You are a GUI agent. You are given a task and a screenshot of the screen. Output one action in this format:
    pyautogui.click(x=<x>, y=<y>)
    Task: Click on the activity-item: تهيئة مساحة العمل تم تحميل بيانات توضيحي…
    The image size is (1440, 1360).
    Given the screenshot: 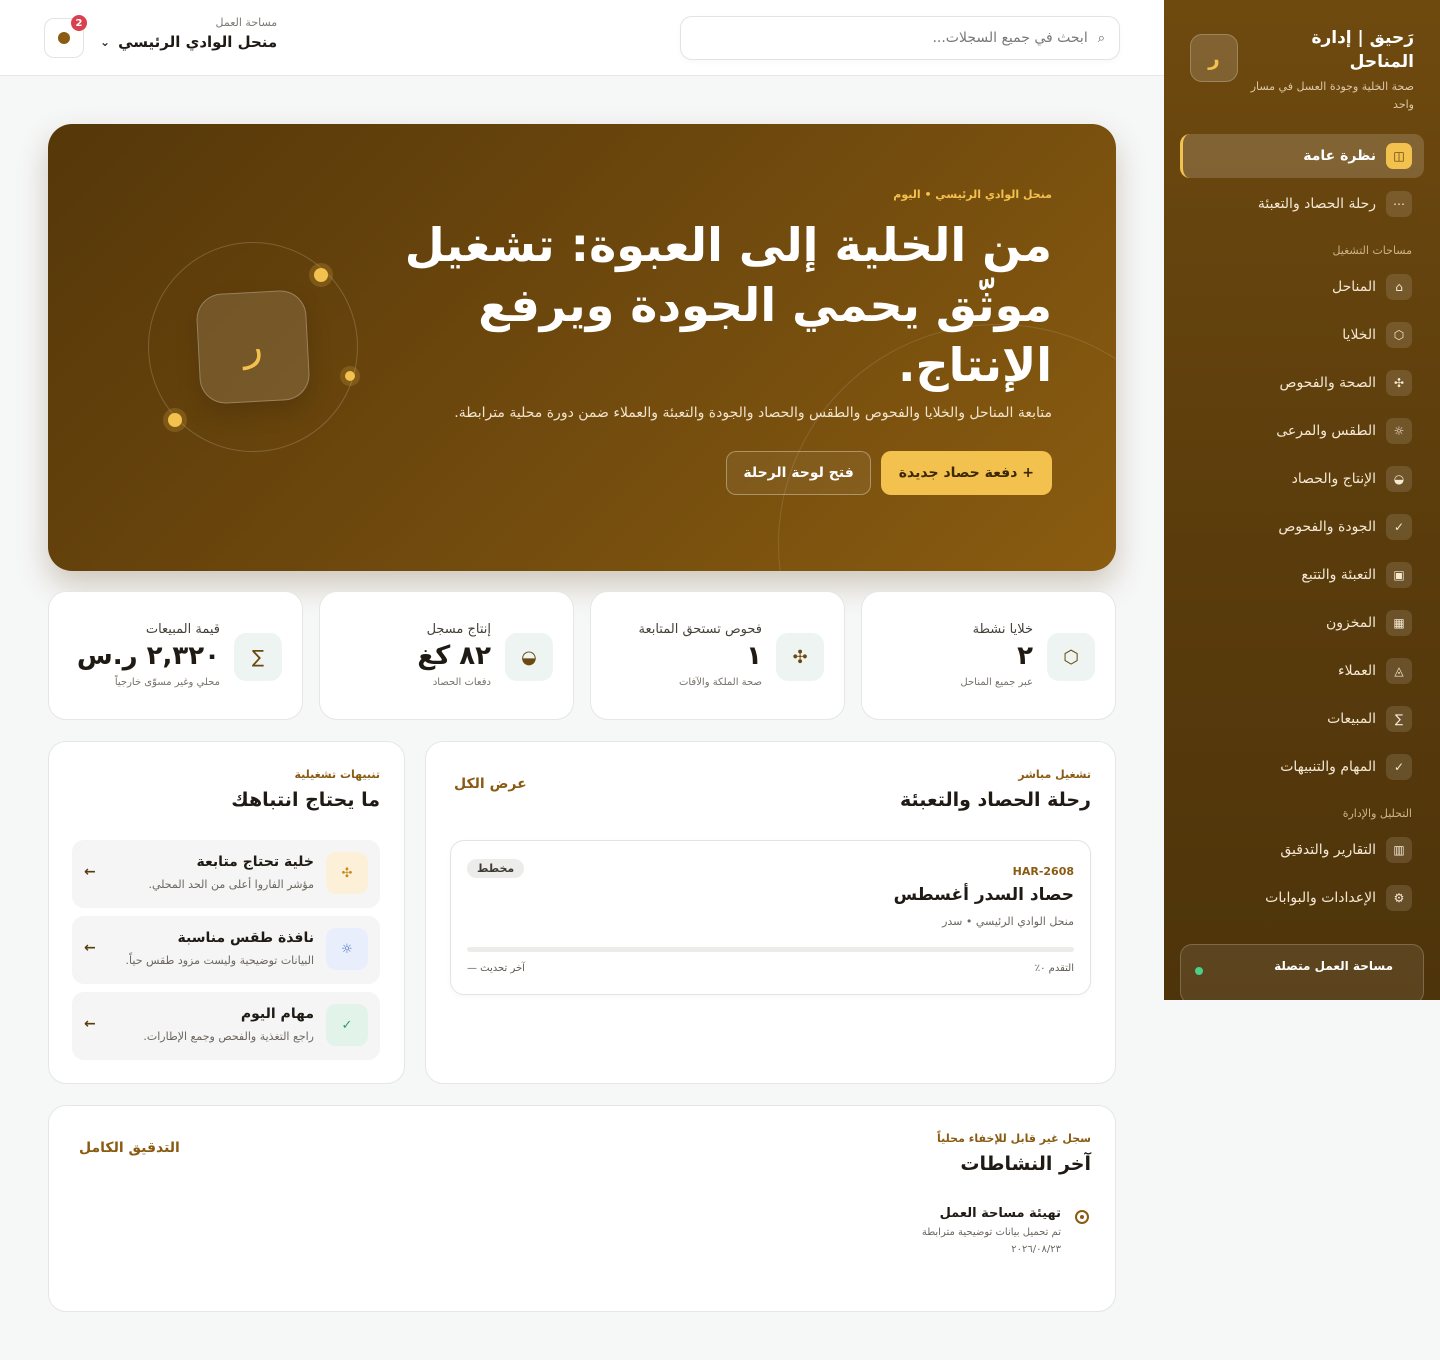 What is the action you would take?
    pyautogui.click(x=1005, y=1230)
    